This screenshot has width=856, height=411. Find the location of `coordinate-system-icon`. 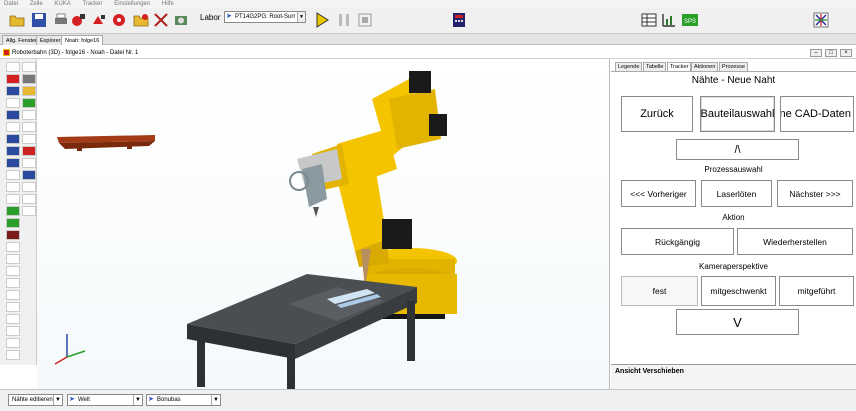

coordinate-system-icon is located at coordinates (821, 20).